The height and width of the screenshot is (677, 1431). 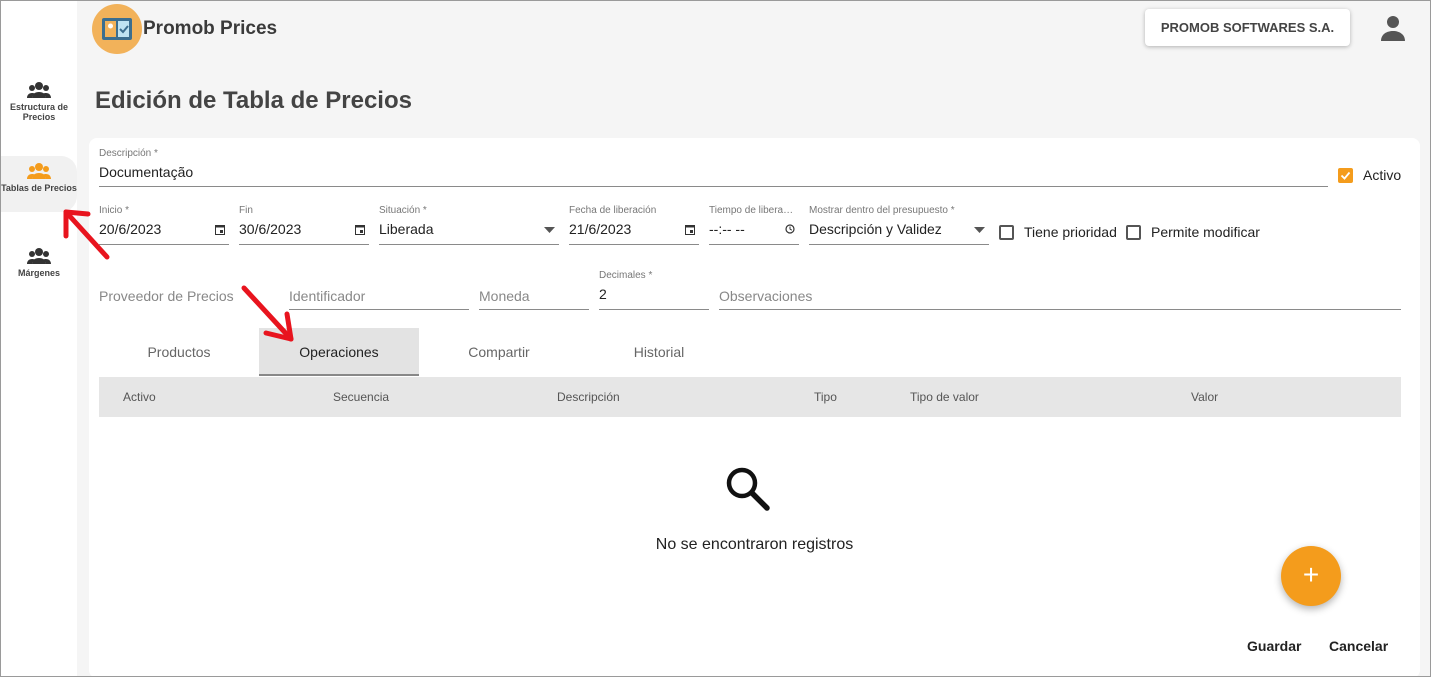 What do you see at coordinates (588, 397) in the screenshot?
I see `column-header-descripcion: Descripción` at bounding box center [588, 397].